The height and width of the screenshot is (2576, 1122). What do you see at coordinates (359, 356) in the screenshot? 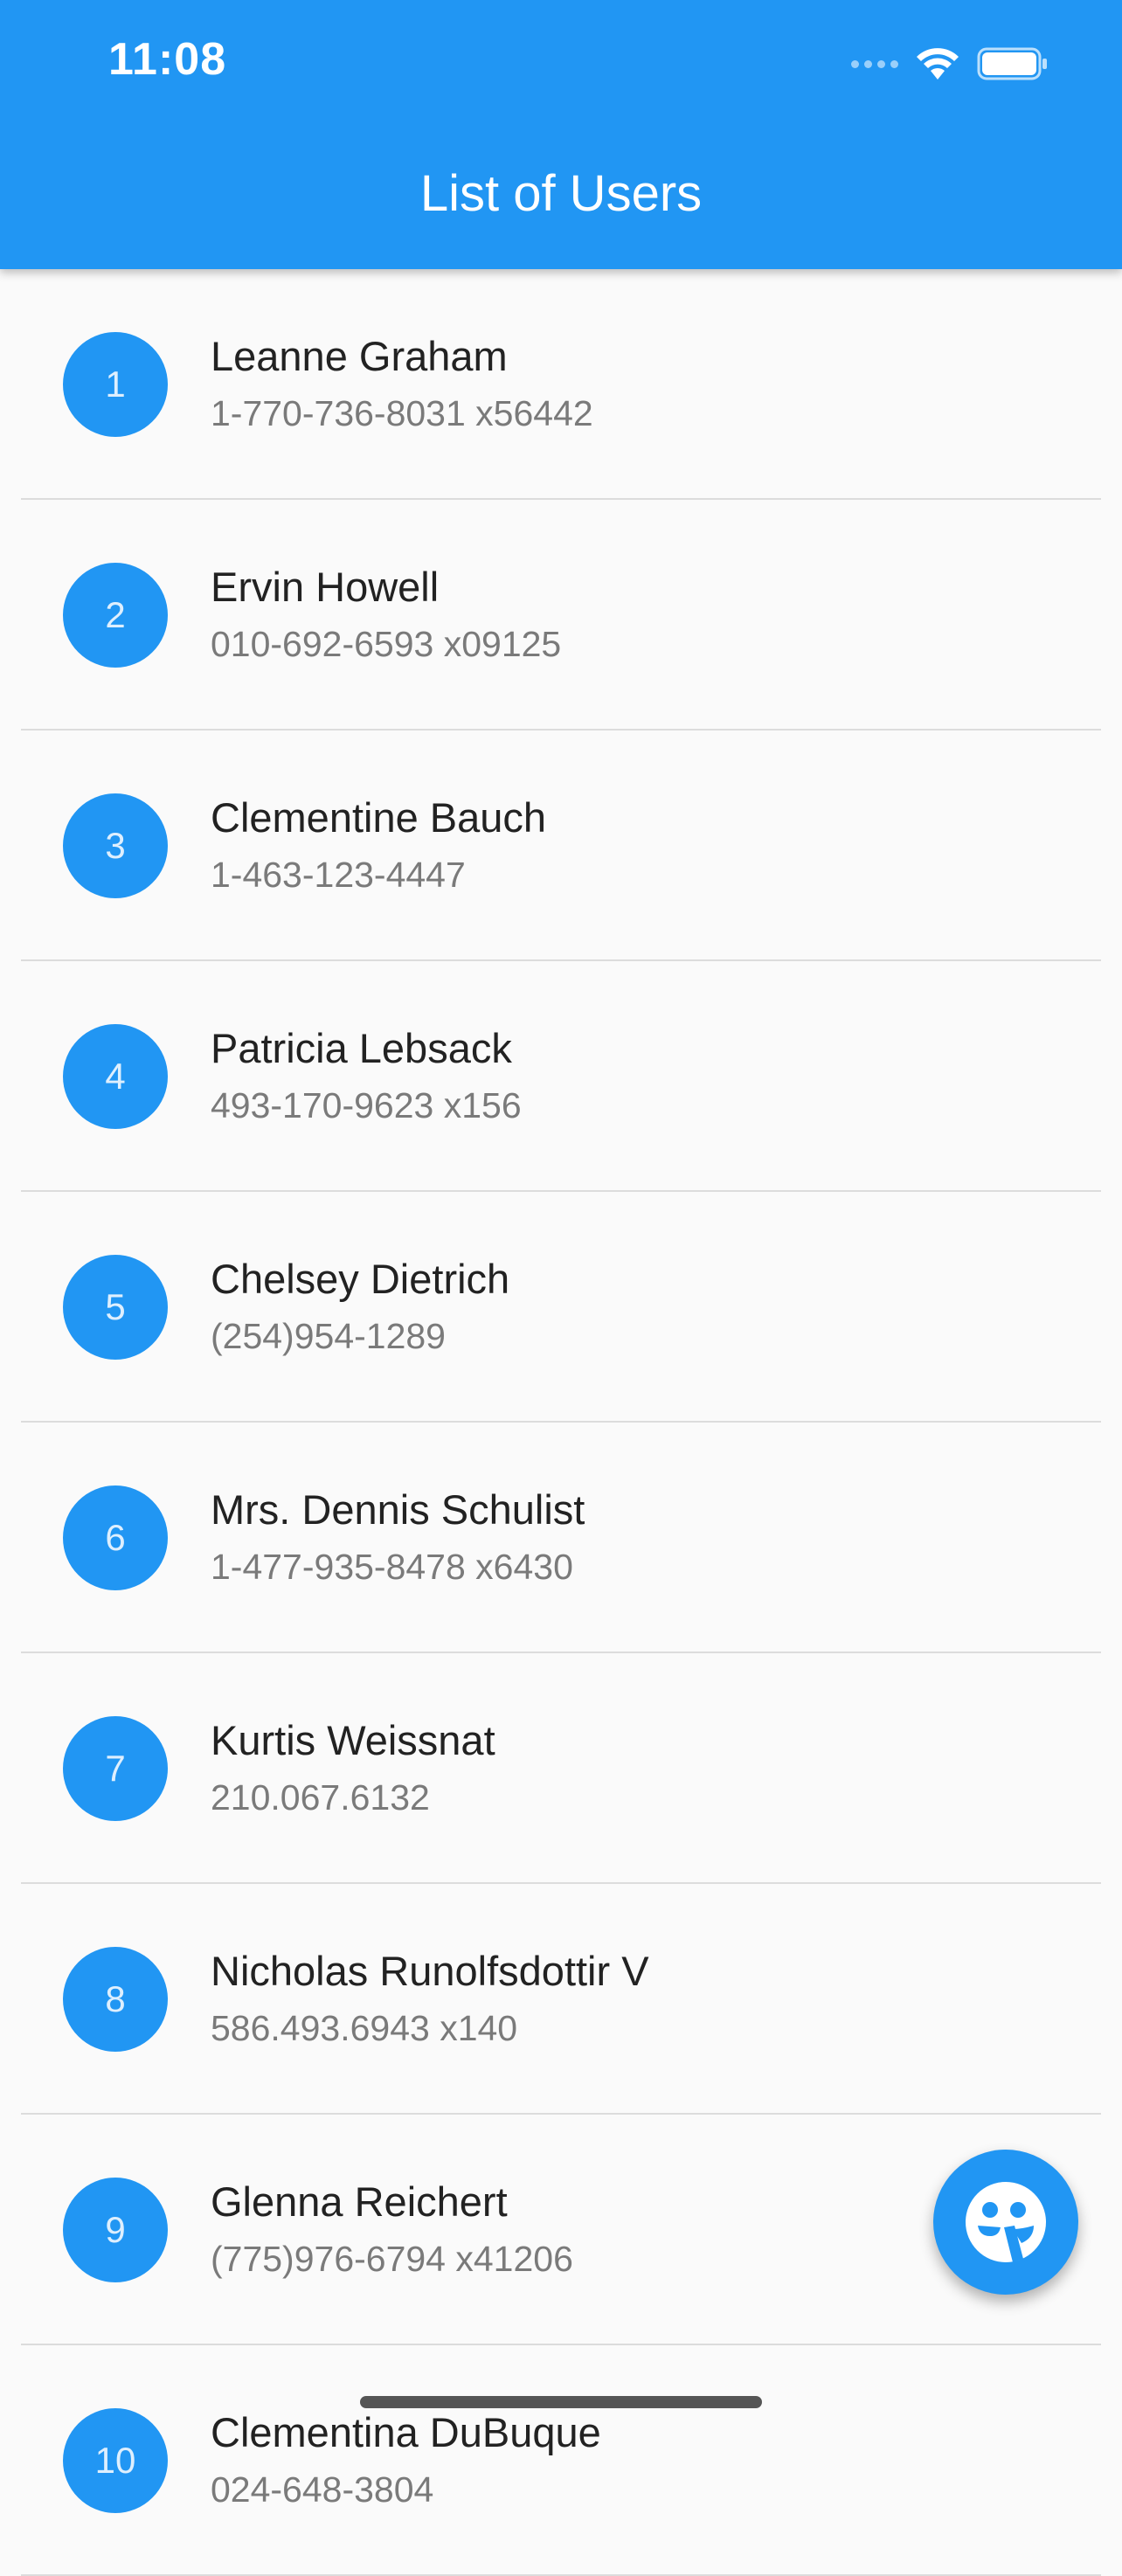
I see `user-name: Leanne Graham` at bounding box center [359, 356].